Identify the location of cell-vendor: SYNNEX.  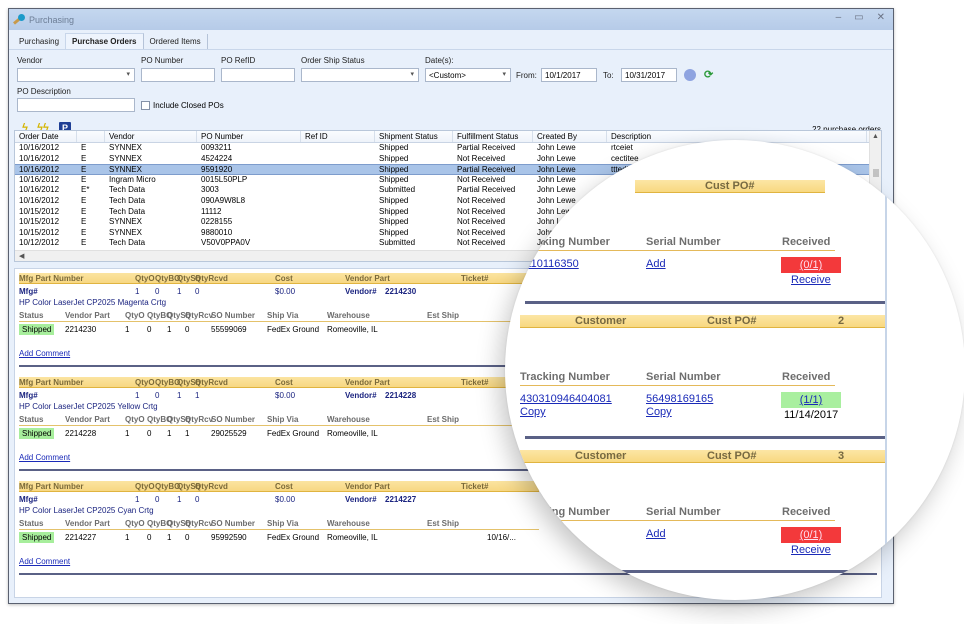
(125, 158).